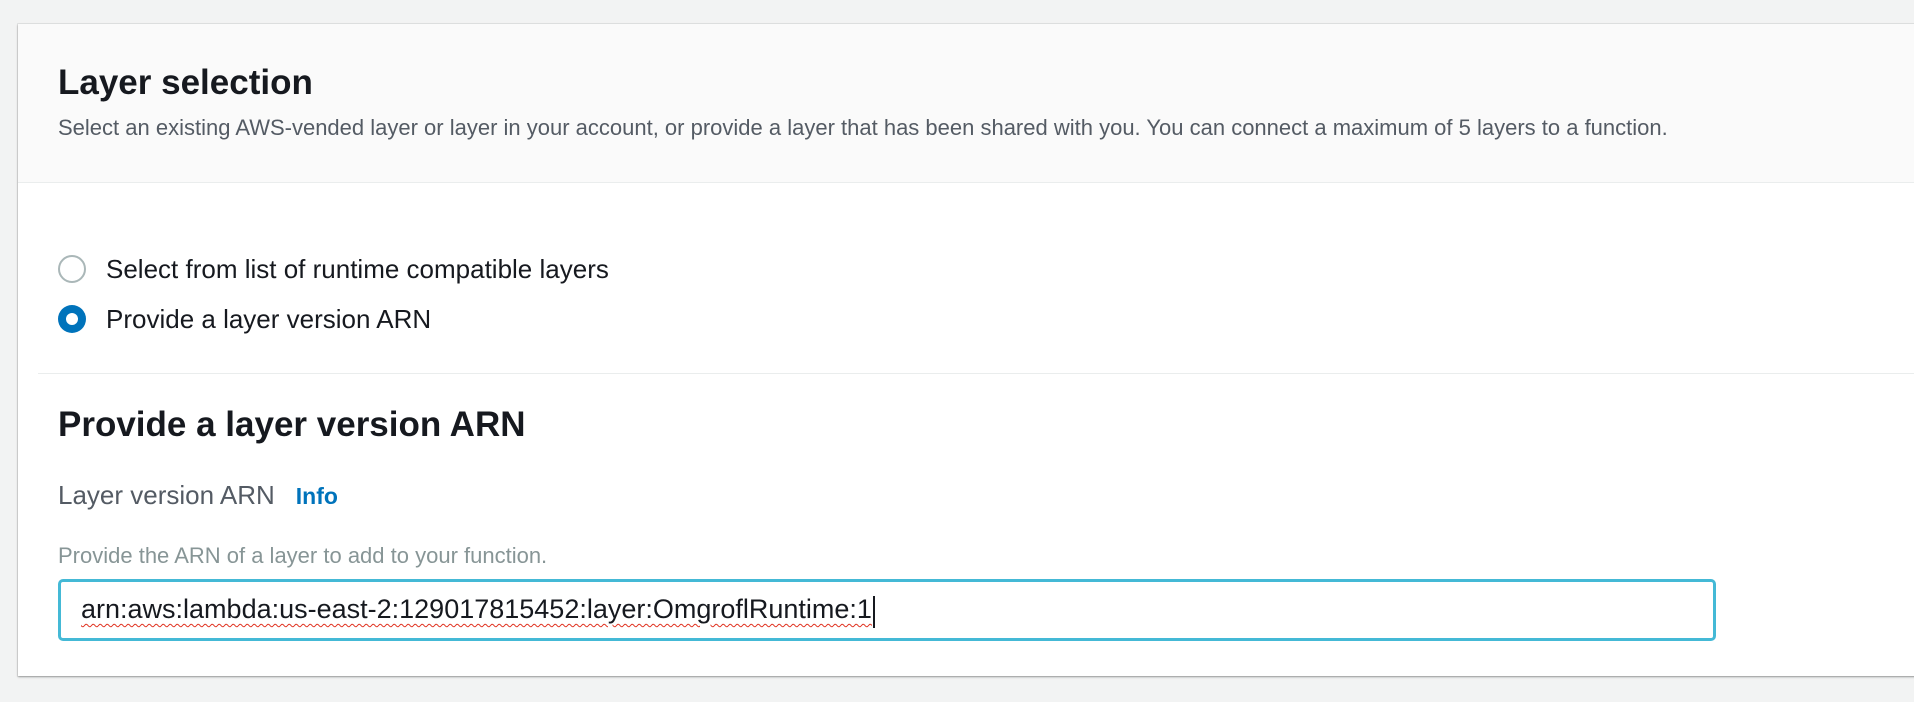 The image size is (1914, 702). Describe the element at coordinates (166, 495) in the screenshot. I see `arn-field-label: Layer version ARN` at that location.